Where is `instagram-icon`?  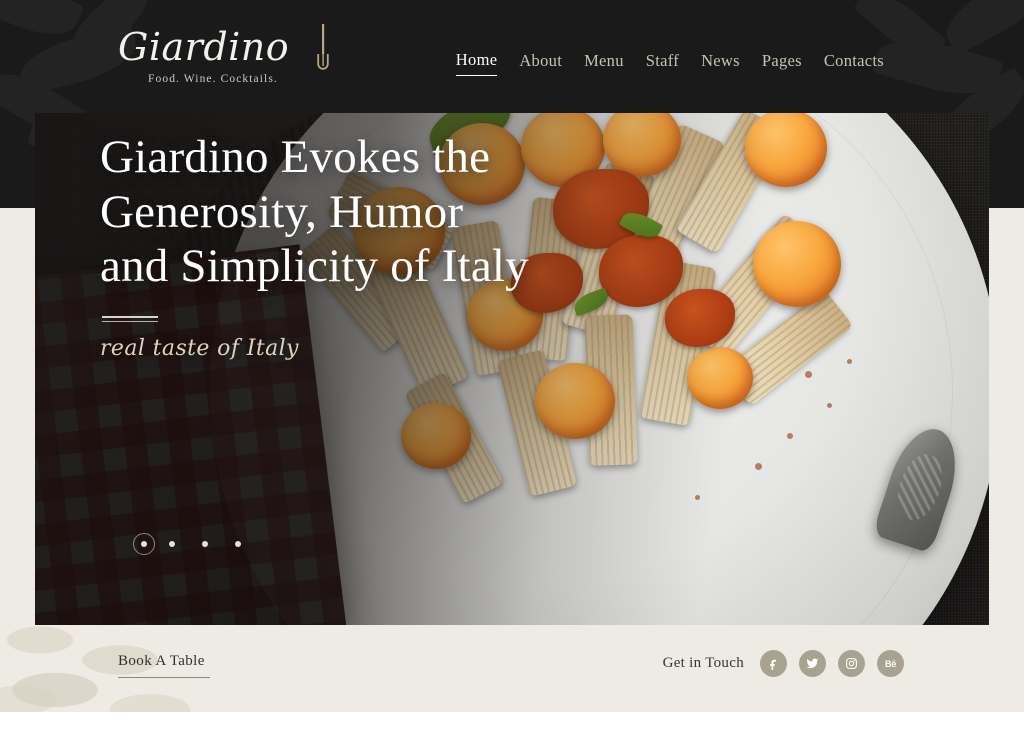
instagram-icon is located at coordinates (851, 663).